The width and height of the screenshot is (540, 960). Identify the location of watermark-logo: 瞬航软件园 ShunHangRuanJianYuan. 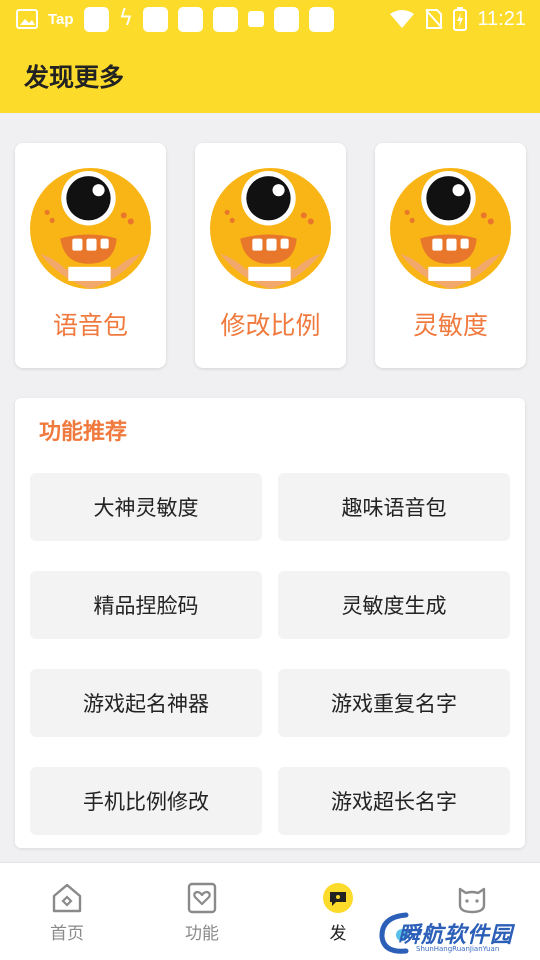
(451, 932).